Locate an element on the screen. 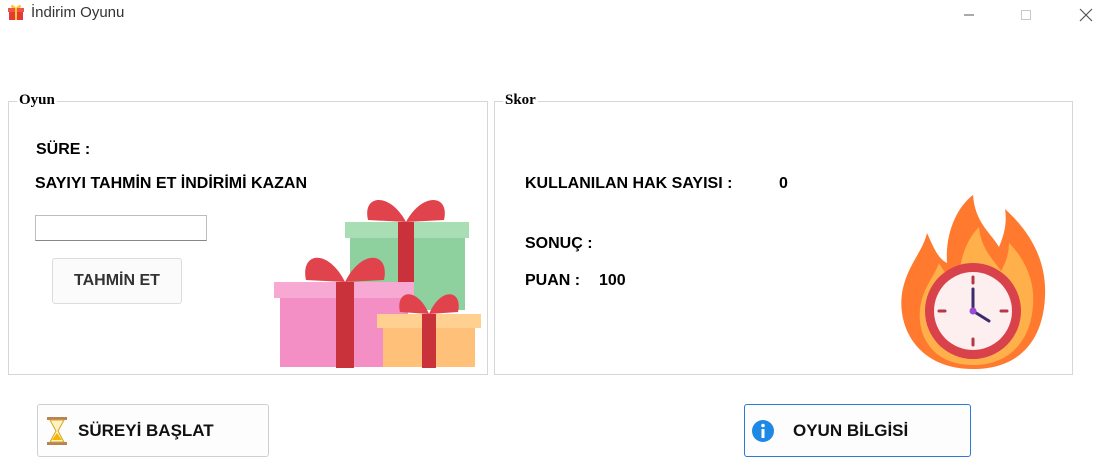 The height and width of the screenshot is (472, 1107). time-label: SÜRE : is located at coordinates (63, 149).